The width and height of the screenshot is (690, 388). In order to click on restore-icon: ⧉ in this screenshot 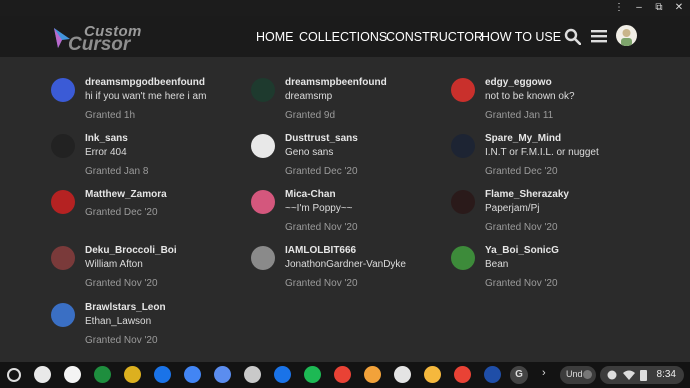, I will do `click(659, 7)`.